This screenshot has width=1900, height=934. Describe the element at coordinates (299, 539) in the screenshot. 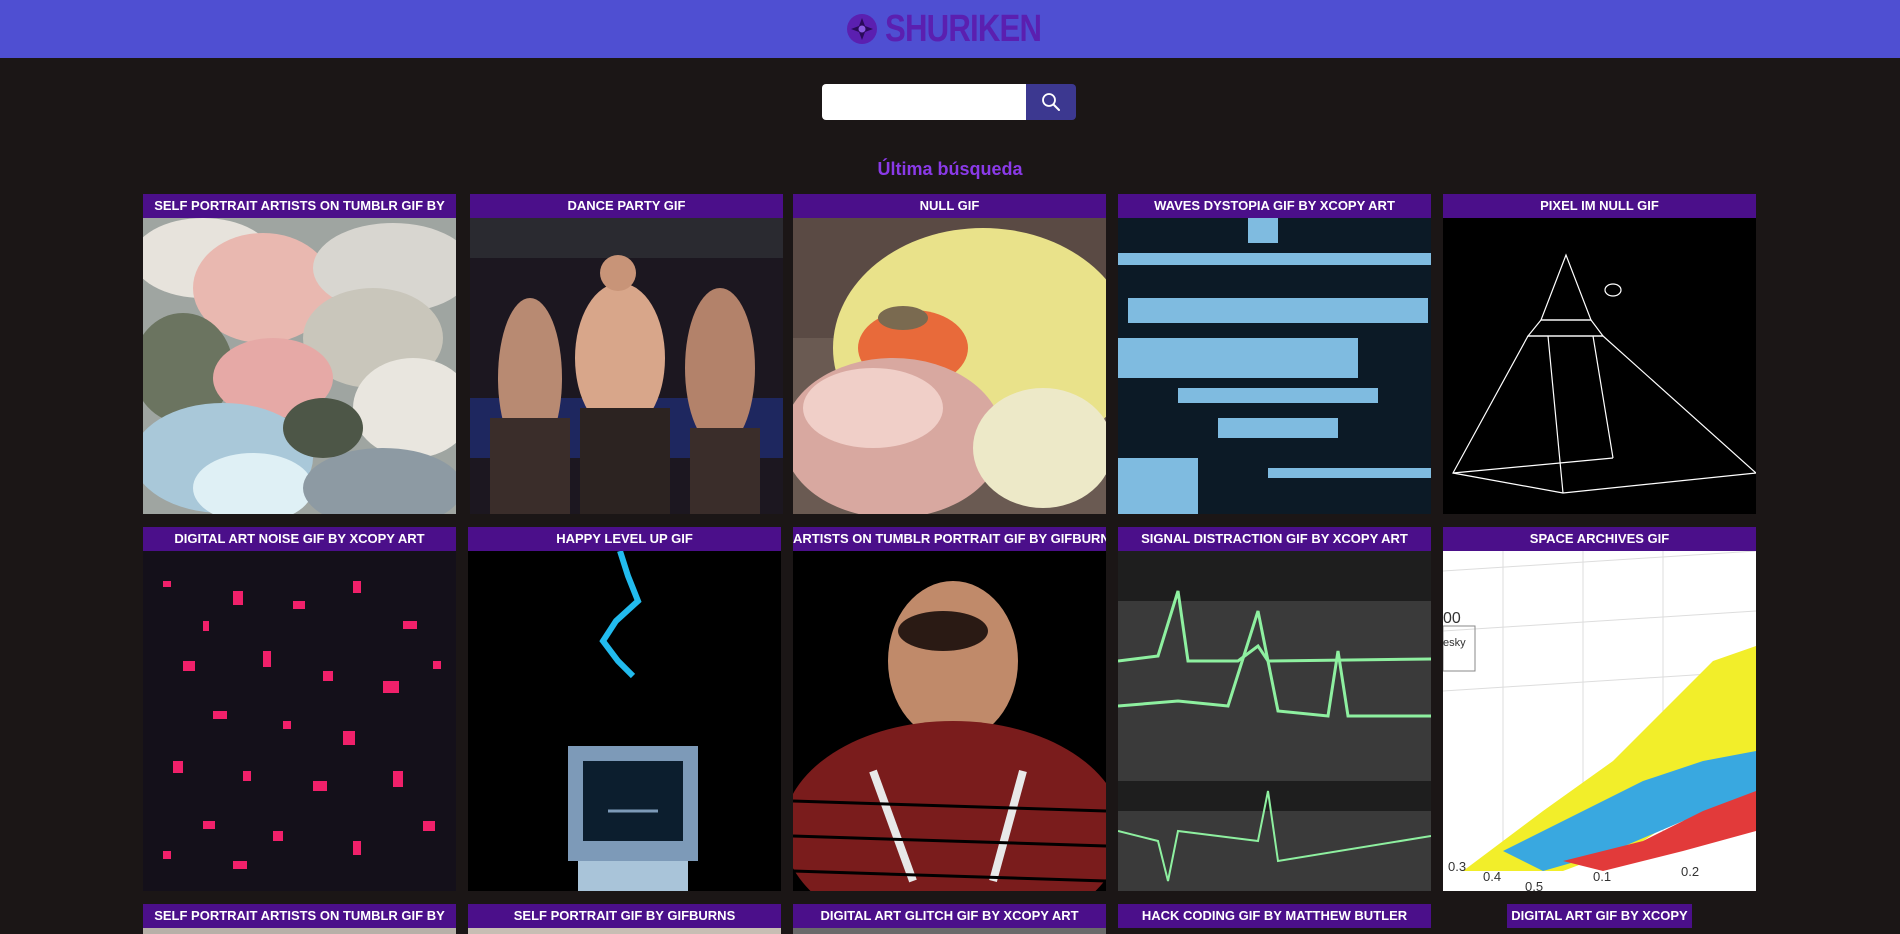

I see `gif-title: DIGITAL ART NOISE GIF BY XCOPY ART` at that location.